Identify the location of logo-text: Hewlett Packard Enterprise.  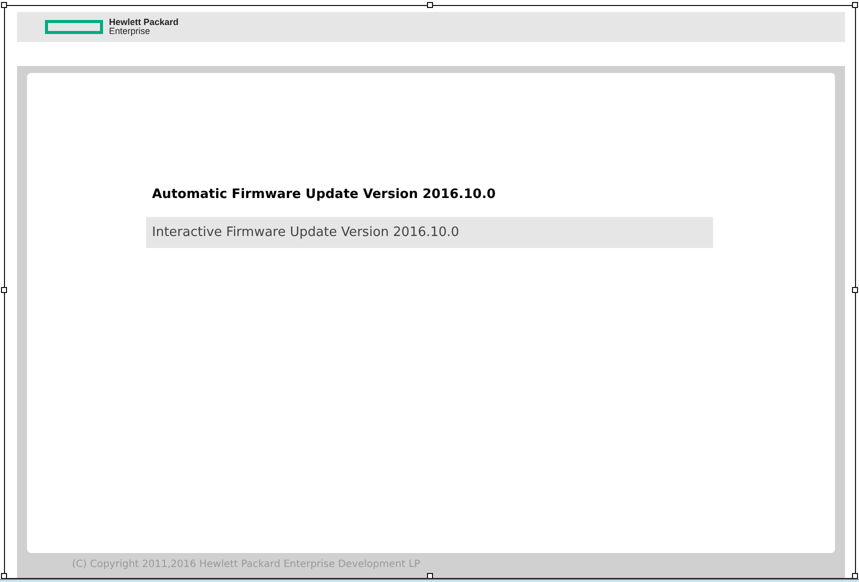
(144, 27).